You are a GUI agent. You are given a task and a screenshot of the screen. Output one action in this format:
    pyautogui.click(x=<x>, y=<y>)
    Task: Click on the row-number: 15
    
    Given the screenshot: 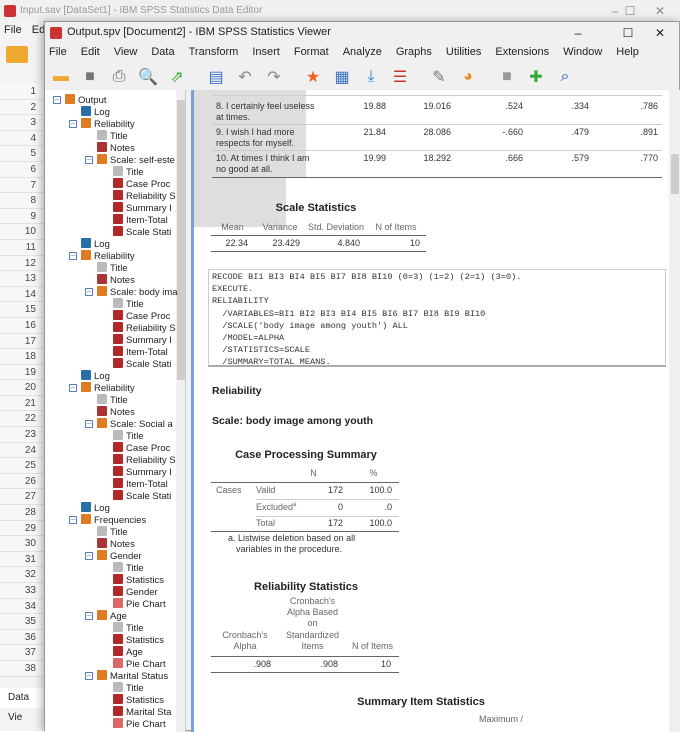 What is the action you would take?
    pyautogui.click(x=22, y=310)
    